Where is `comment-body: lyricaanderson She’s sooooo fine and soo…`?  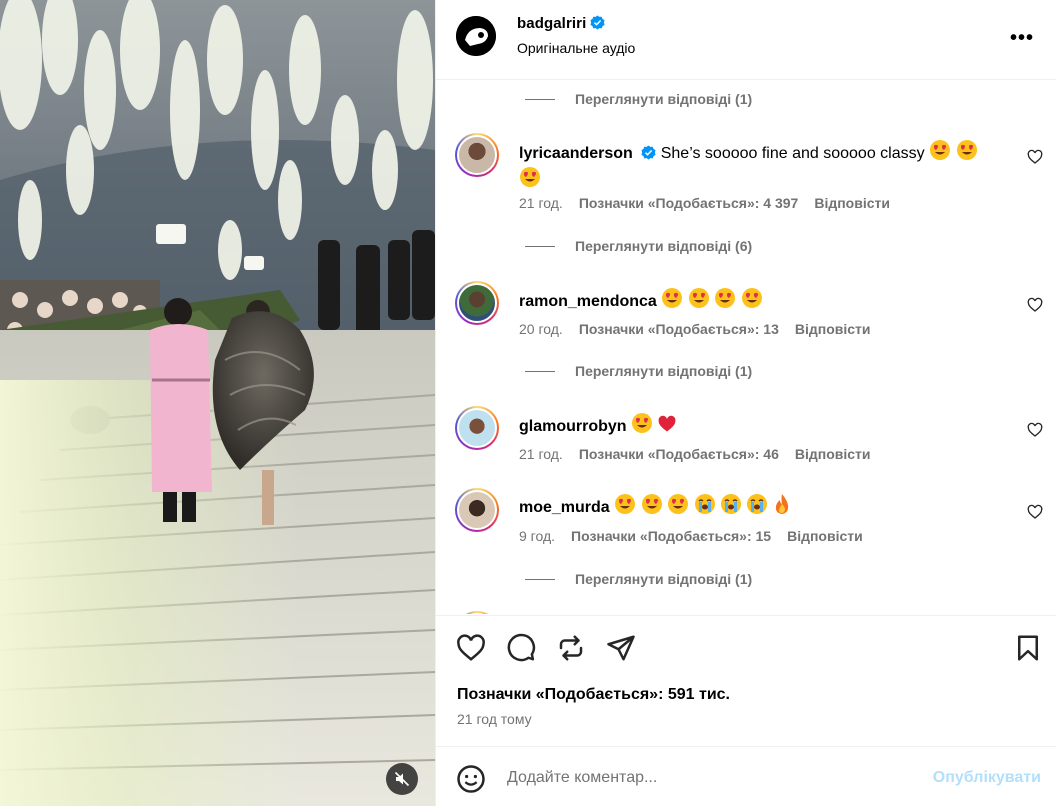 comment-body: lyricaanderson She’s sooooo fine and soo… is located at coordinates (769, 166).